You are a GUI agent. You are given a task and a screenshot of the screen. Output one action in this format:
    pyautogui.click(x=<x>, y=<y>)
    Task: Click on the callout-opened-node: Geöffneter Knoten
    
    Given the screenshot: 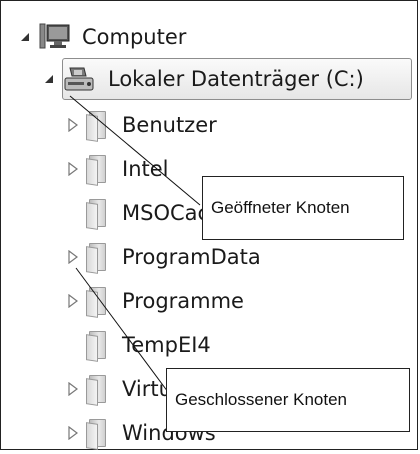 What is the action you would take?
    pyautogui.click(x=303, y=208)
    